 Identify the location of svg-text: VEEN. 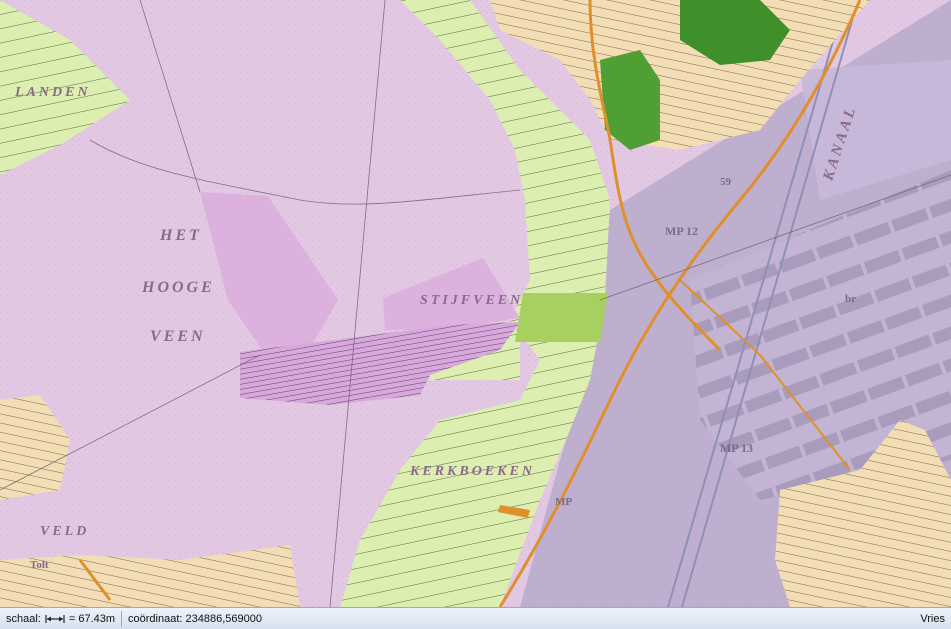
(178, 336).